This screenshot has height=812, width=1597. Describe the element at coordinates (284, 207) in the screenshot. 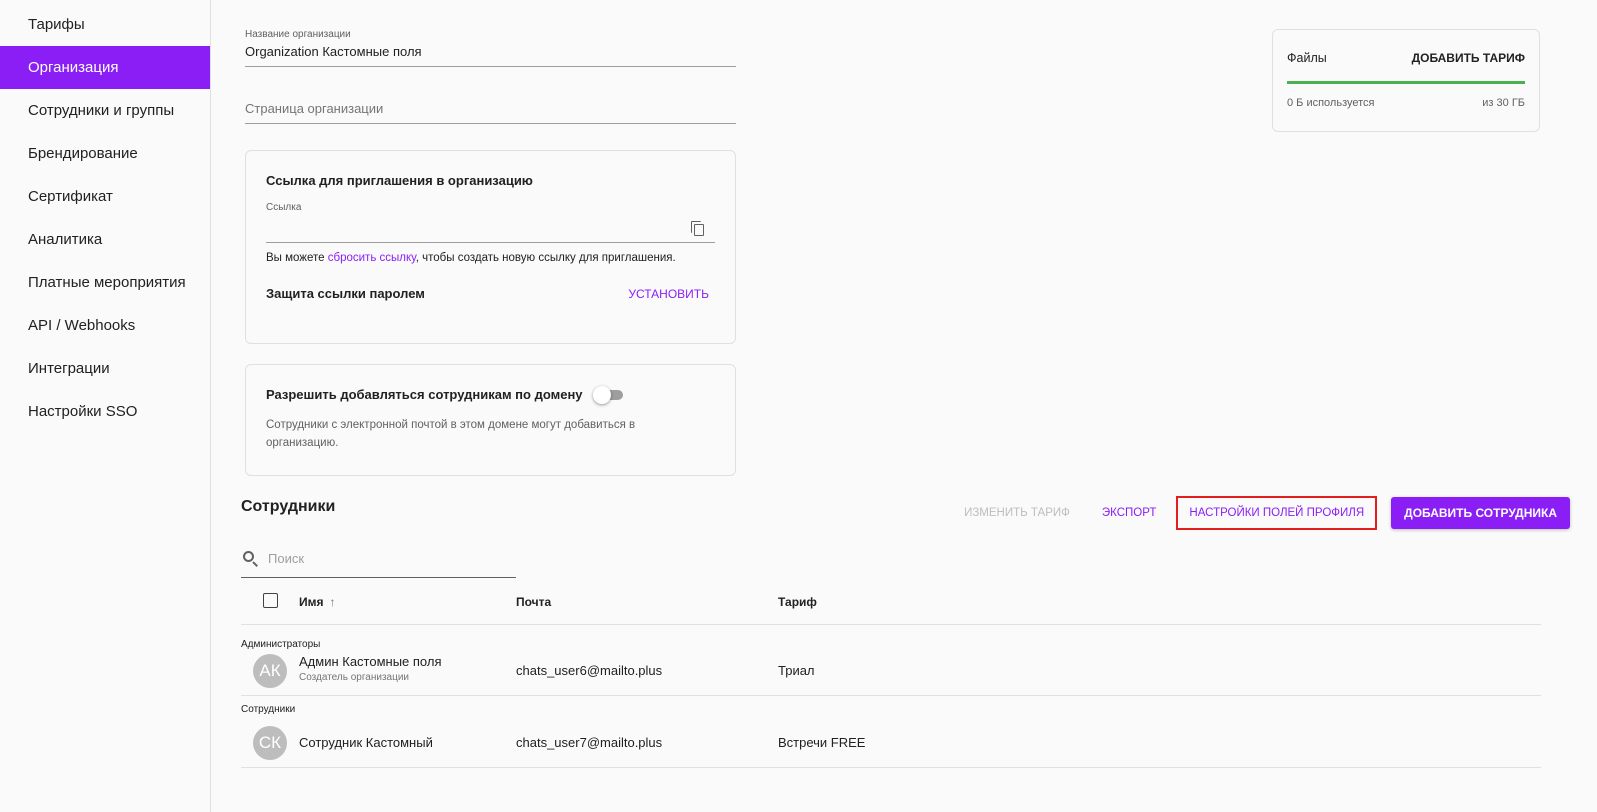

I see `invite-link-label: Ссылка` at that location.